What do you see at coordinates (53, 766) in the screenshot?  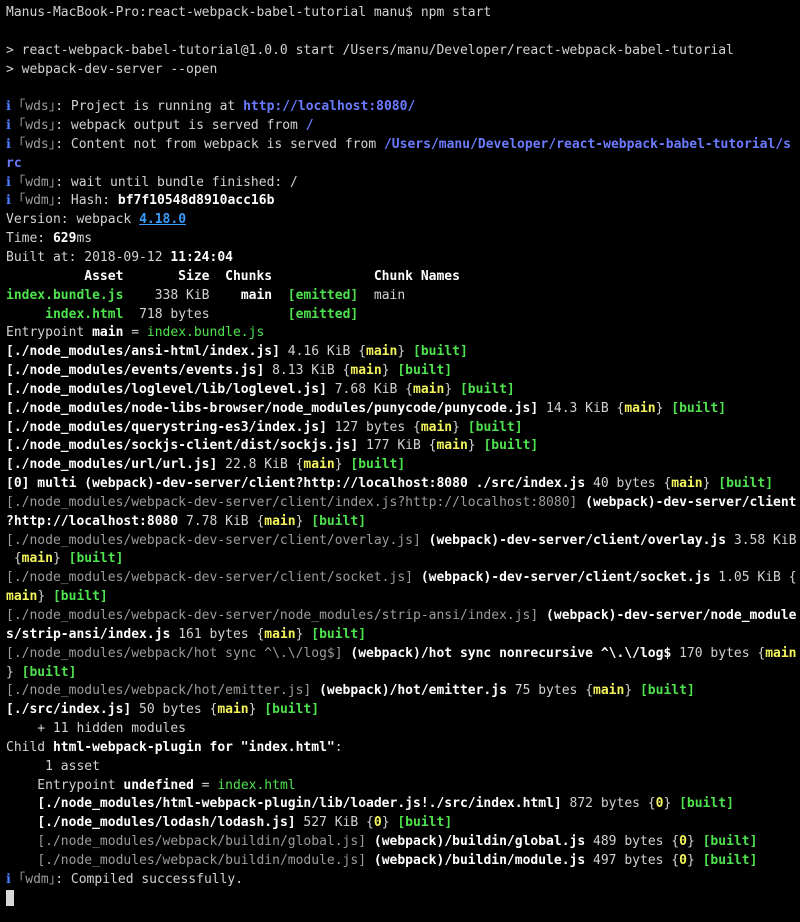 I see `terminal-text: 1 asset` at bounding box center [53, 766].